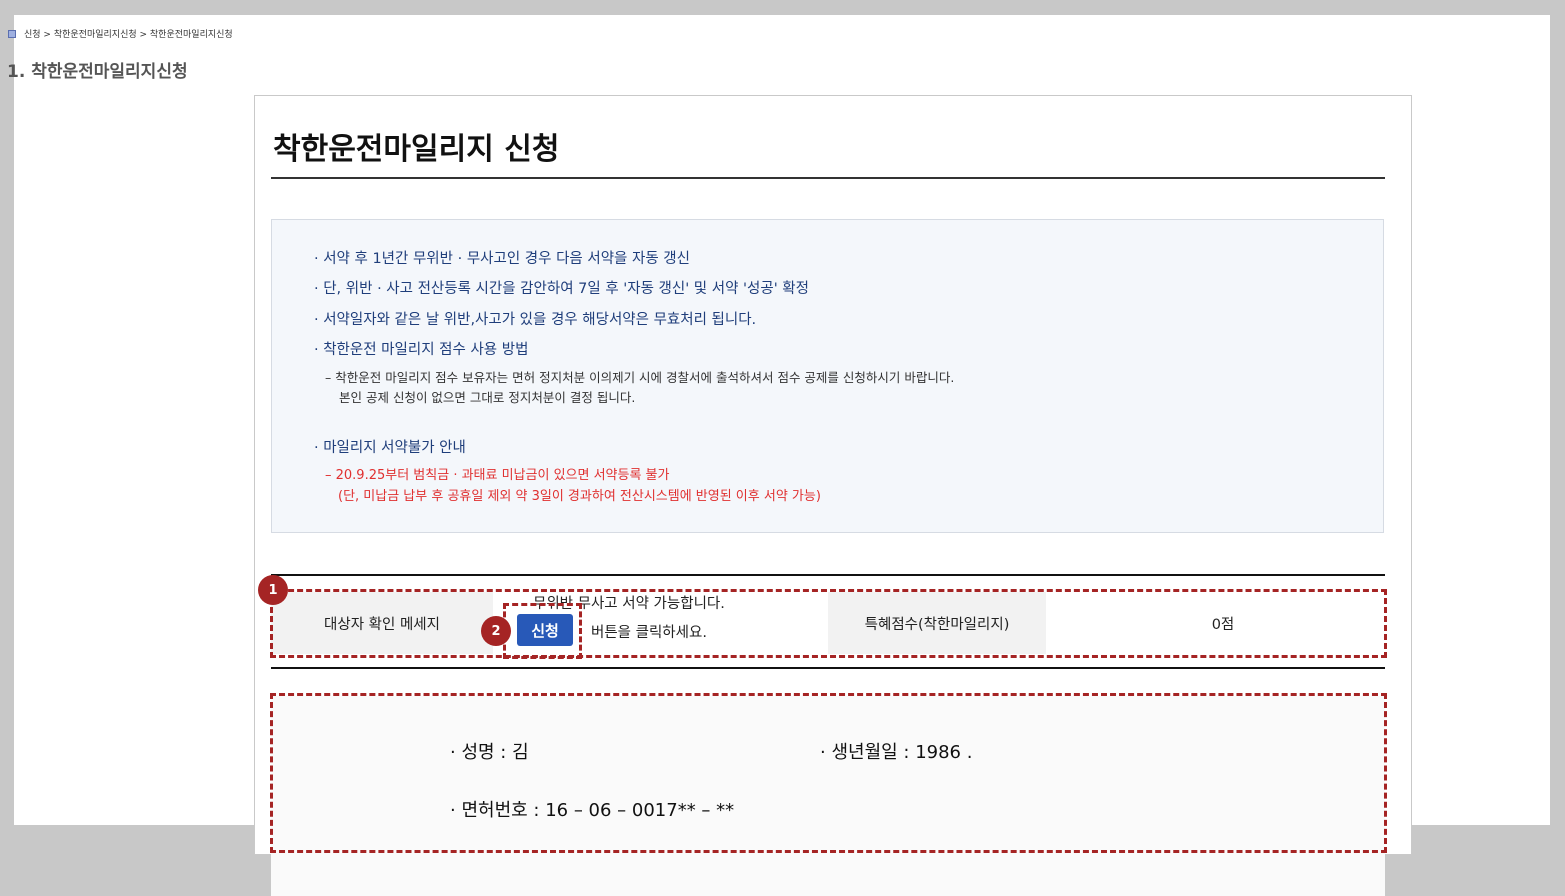  What do you see at coordinates (828, 668) in the screenshot?
I see `table-bottom-rule` at bounding box center [828, 668].